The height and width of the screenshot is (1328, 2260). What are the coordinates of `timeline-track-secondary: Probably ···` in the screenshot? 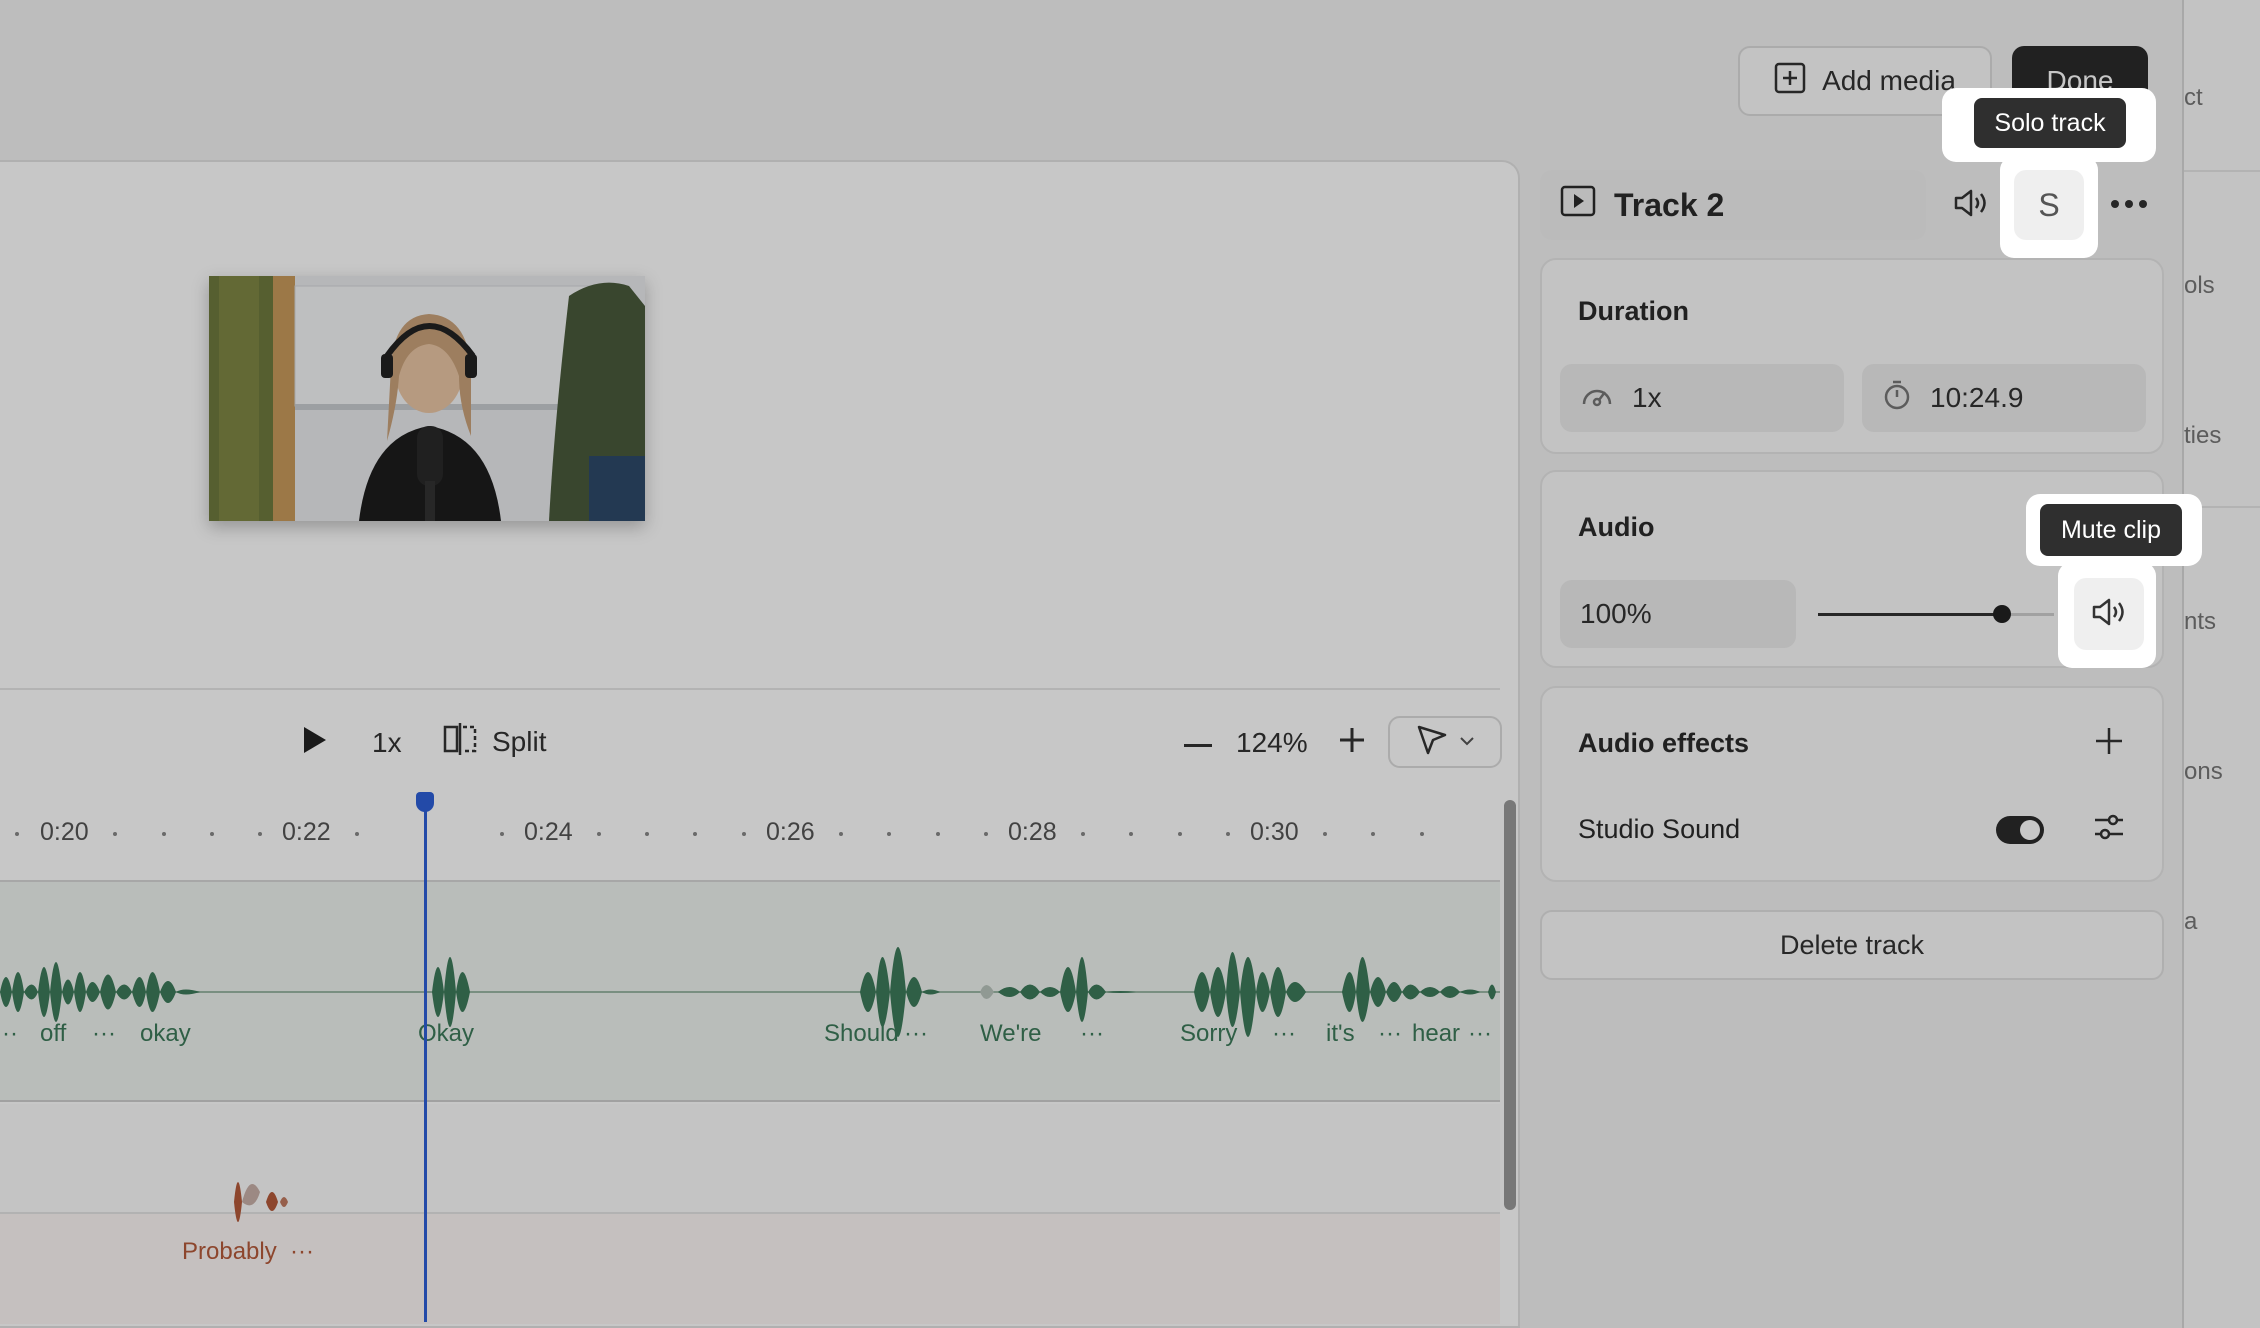 It's located at (750, 1253).